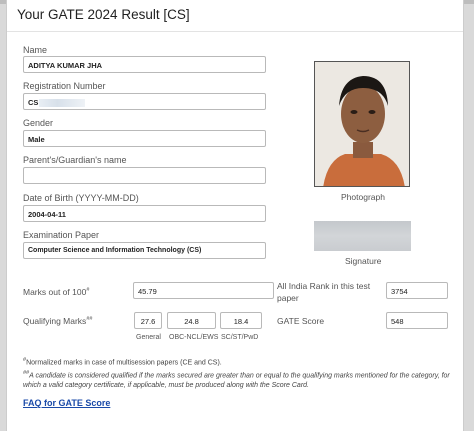  I want to click on parent-field, so click(144, 175).